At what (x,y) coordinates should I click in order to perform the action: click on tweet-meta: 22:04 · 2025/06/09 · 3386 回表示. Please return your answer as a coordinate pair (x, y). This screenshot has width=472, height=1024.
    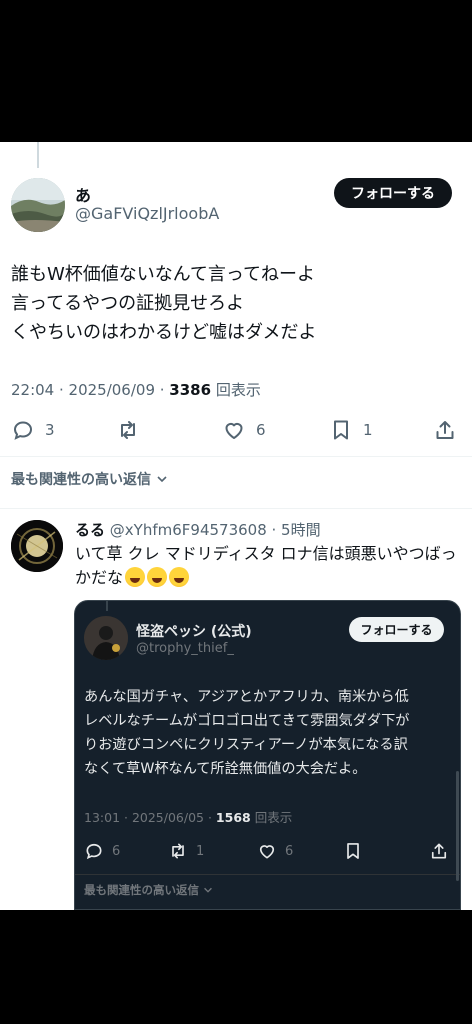
    Looking at the image, I should click on (136, 389).